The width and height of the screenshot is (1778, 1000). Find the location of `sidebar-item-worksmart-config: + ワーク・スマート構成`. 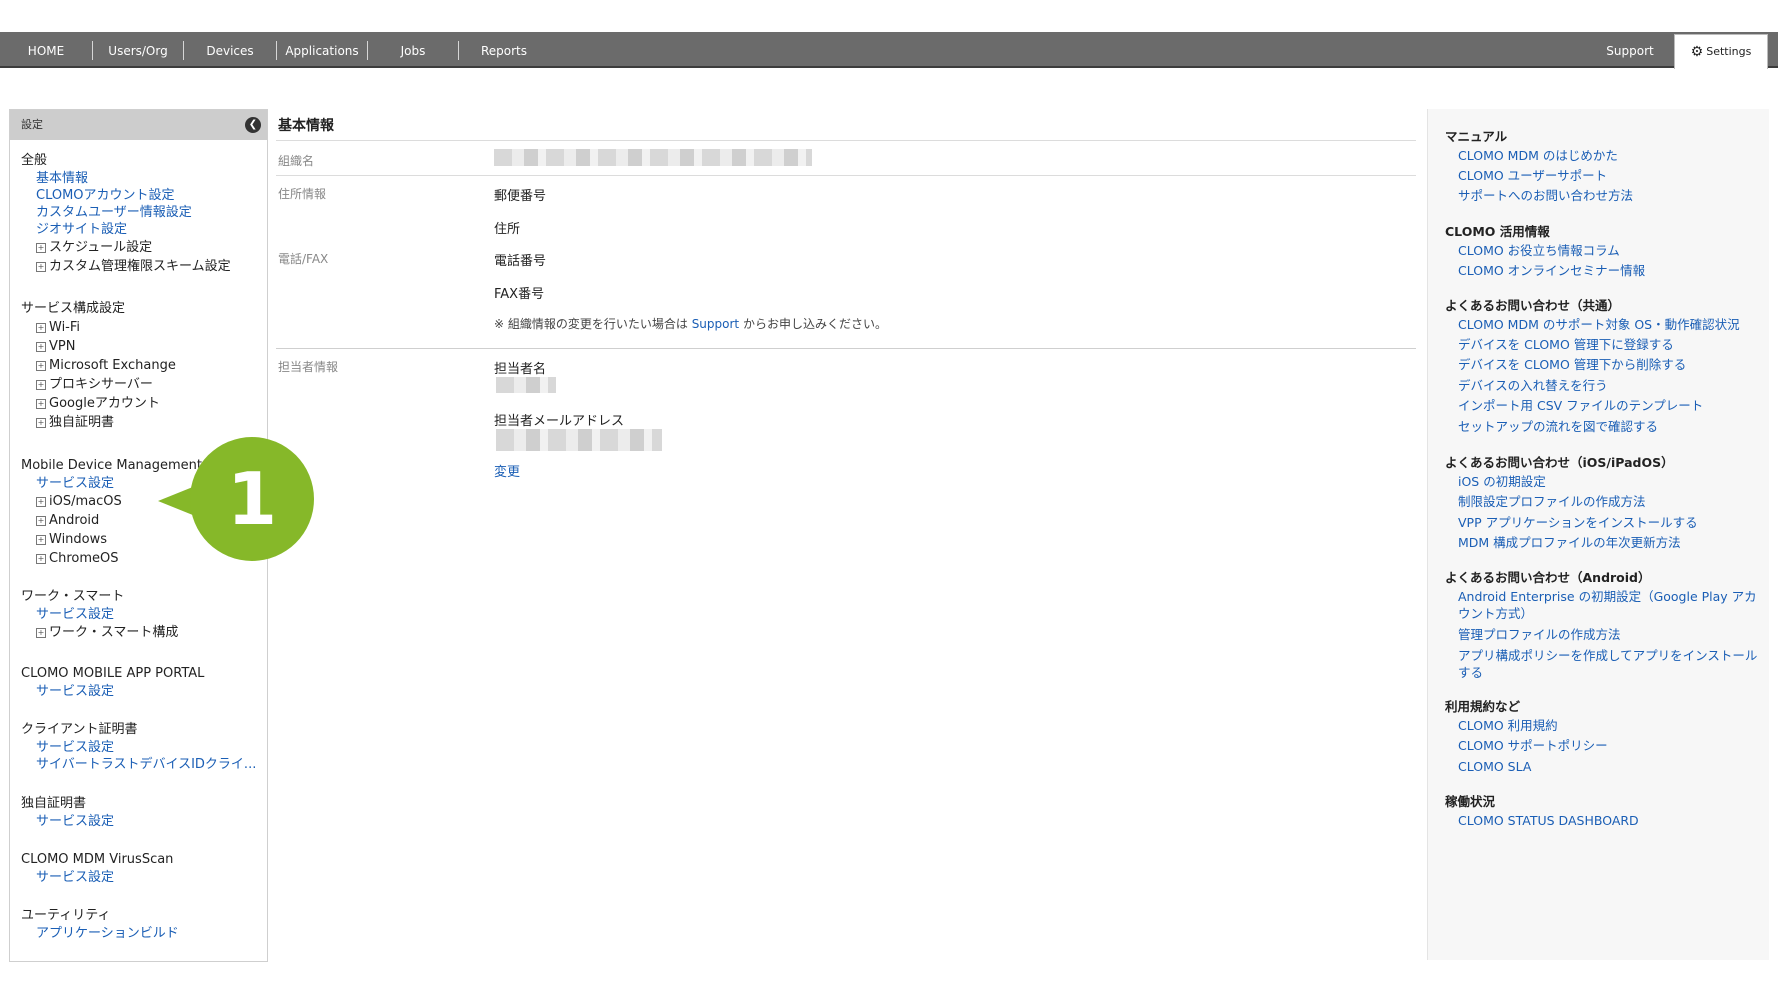

sidebar-item-worksmart-config: + ワーク・スマート構成 is located at coordinates (141, 632).